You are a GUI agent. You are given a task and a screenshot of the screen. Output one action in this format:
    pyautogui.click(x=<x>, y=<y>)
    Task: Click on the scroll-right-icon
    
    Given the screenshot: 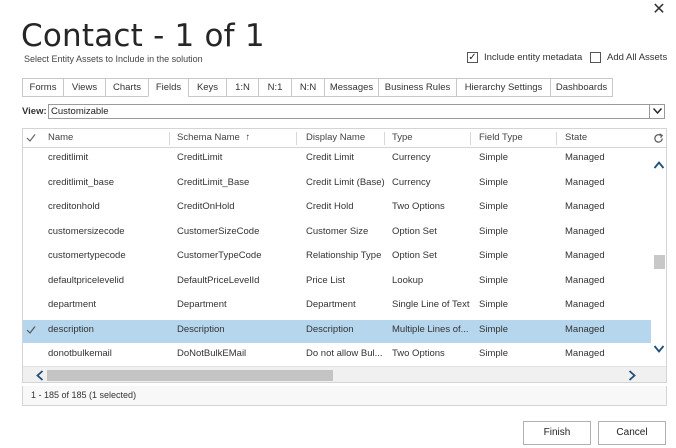 What is the action you would take?
    pyautogui.click(x=632, y=375)
    